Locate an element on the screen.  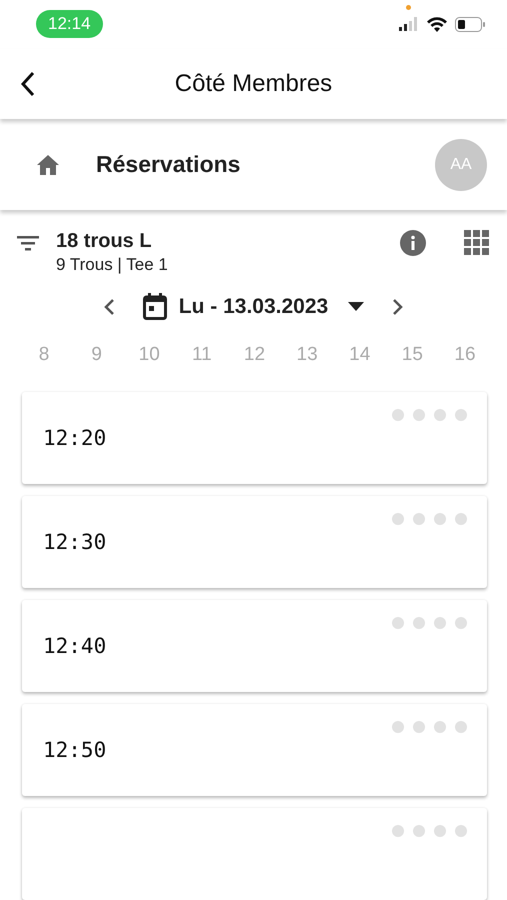
dropdown-caret-icon is located at coordinates (356, 306).